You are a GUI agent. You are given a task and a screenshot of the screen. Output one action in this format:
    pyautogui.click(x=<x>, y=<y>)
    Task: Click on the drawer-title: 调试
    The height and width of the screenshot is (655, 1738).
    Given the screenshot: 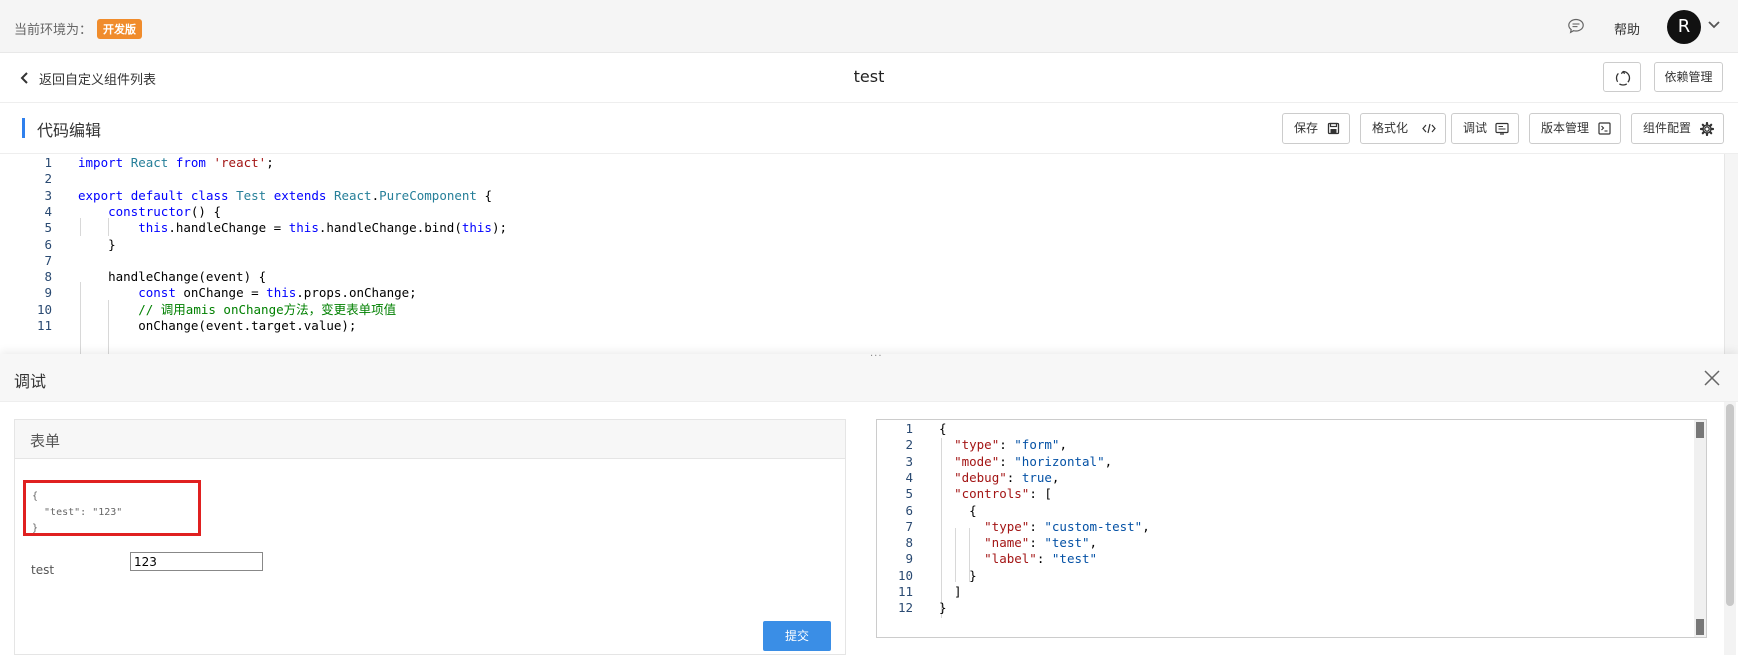 What is the action you would take?
    pyautogui.click(x=30, y=381)
    